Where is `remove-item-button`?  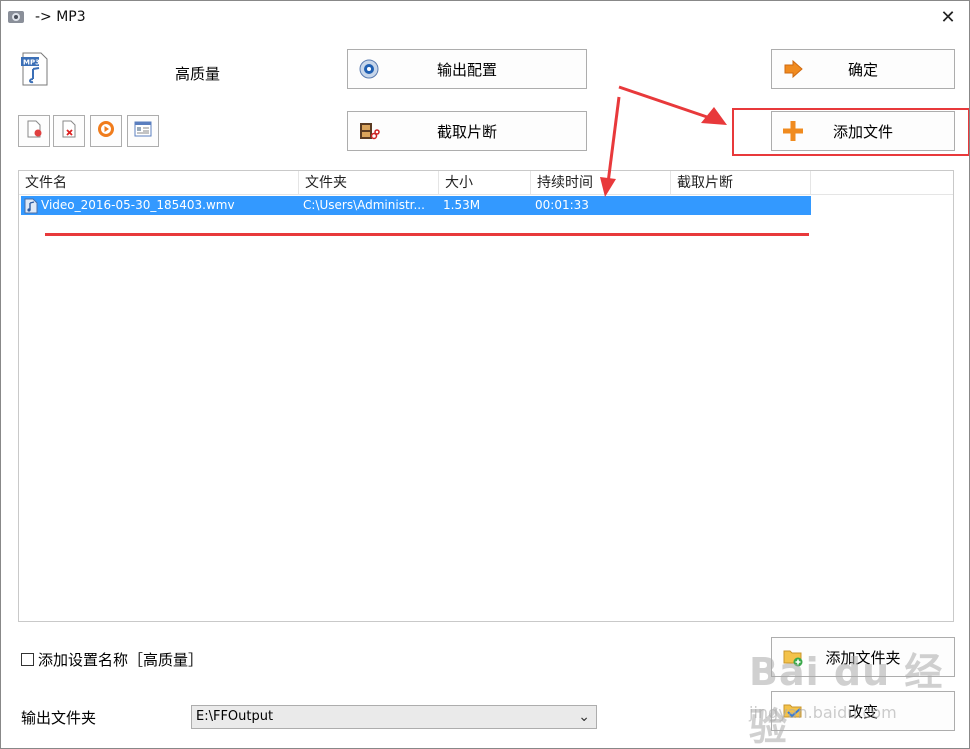 remove-item-button is located at coordinates (34, 131).